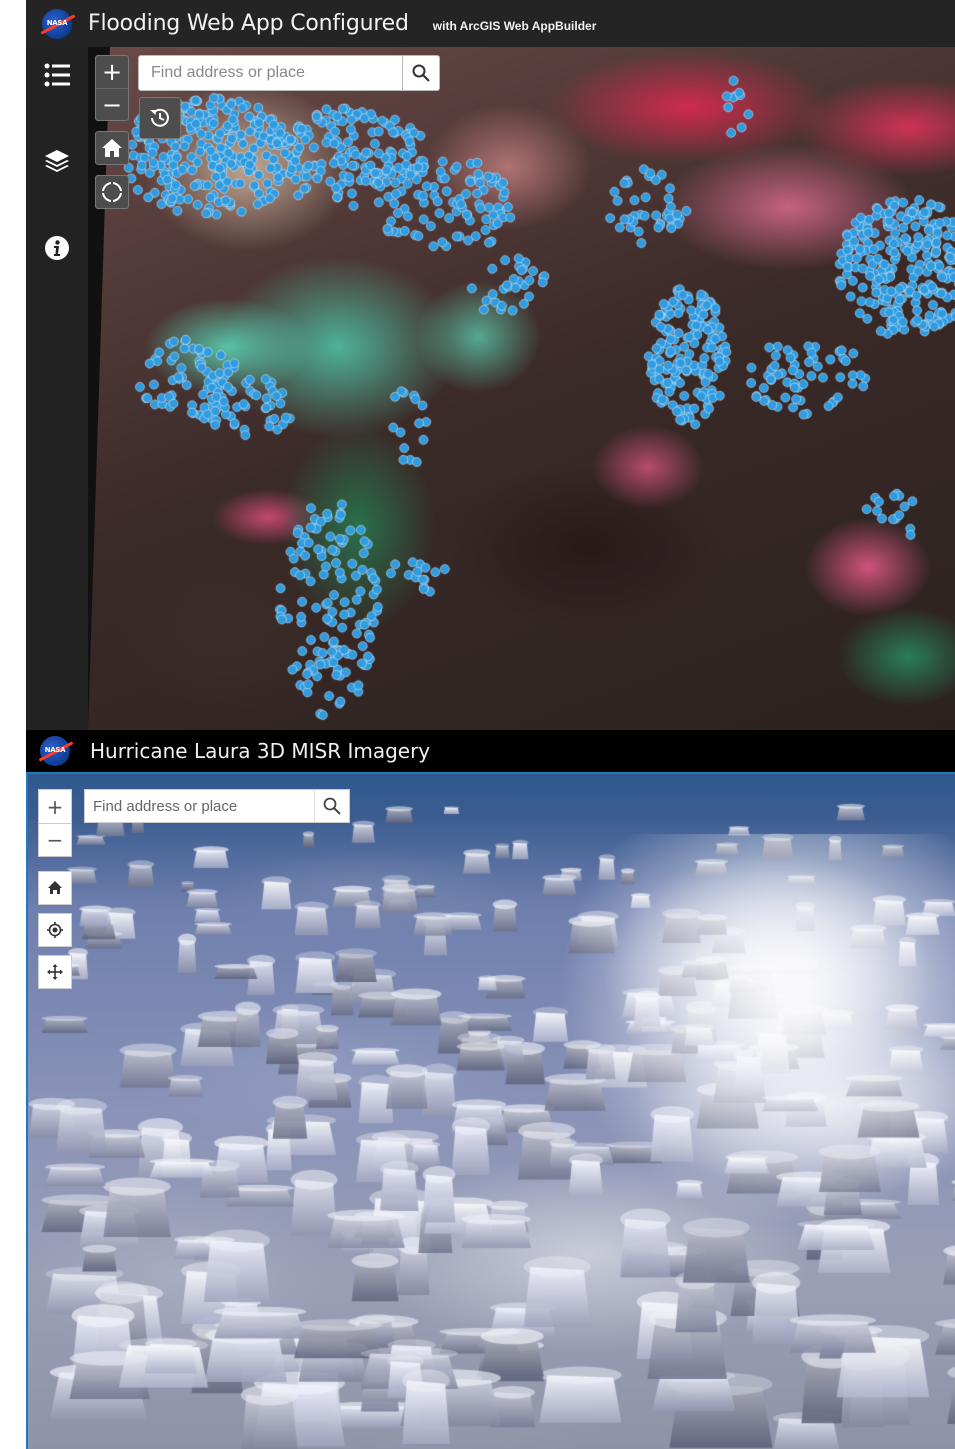  What do you see at coordinates (248, 23) in the screenshot?
I see `app-title: Flooding Web App Configured` at bounding box center [248, 23].